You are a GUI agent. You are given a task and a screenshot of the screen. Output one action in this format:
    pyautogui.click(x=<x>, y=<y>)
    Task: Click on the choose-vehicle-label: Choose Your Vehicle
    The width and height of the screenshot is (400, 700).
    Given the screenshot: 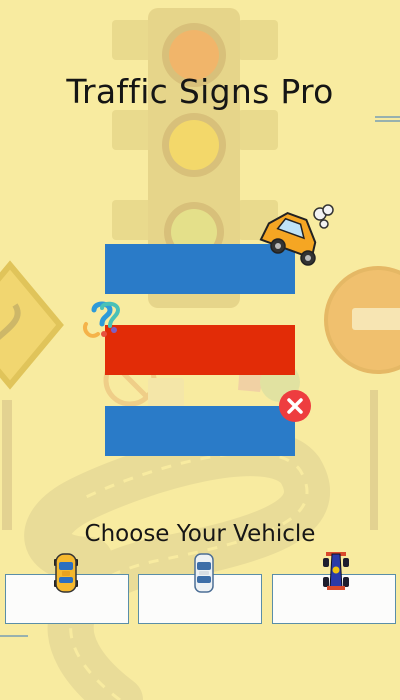 What is the action you would take?
    pyautogui.click(x=200, y=534)
    